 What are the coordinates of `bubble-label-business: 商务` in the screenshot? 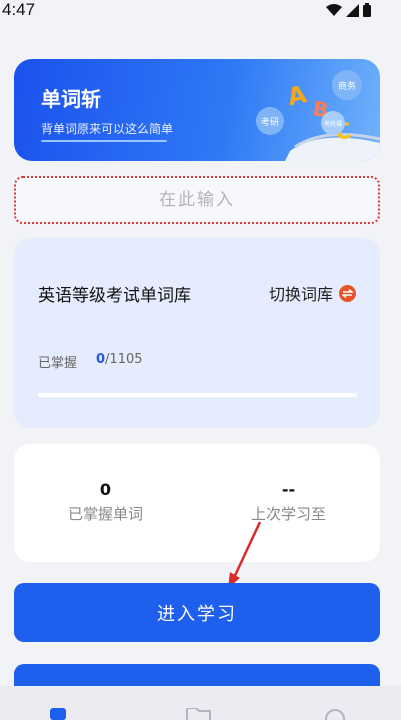 It's located at (347, 86).